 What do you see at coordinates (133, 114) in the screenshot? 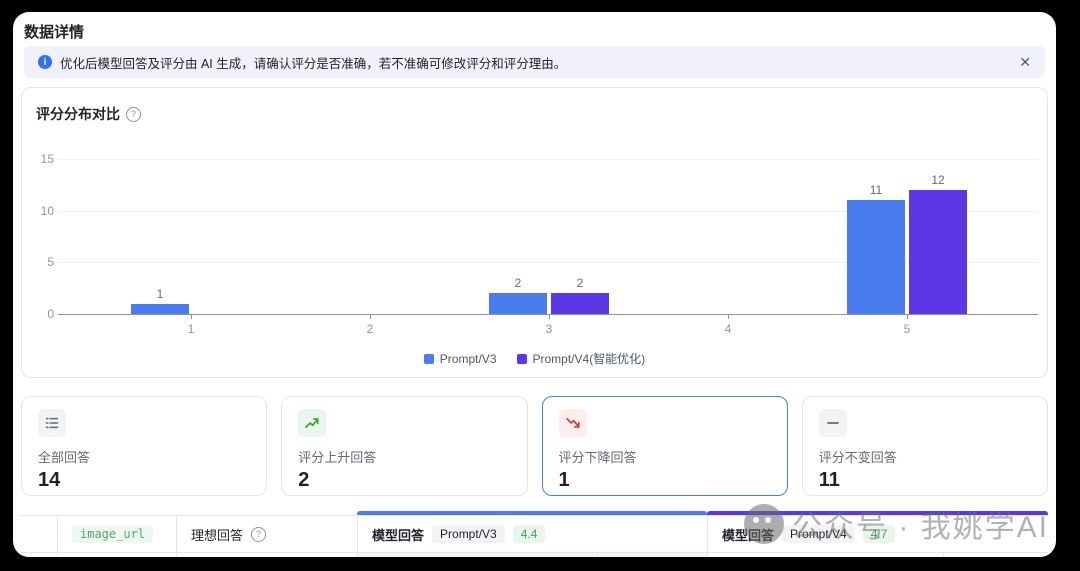
I see `chart-help-icon: ?` at bounding box center [133, 114].